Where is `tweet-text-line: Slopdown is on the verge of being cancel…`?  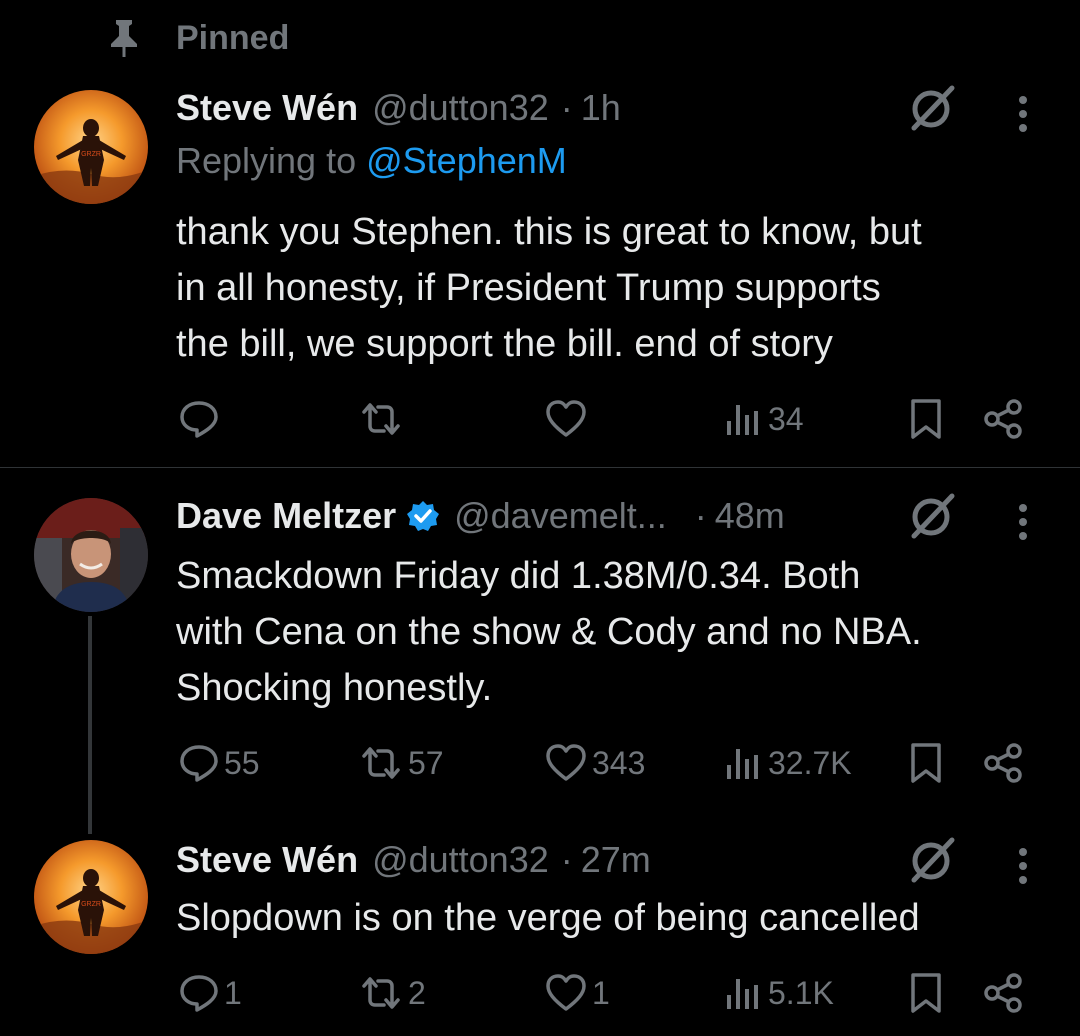 tweet-text-line: Slopdown is on the verge of being cancel… is located at coordinates (548, 918).